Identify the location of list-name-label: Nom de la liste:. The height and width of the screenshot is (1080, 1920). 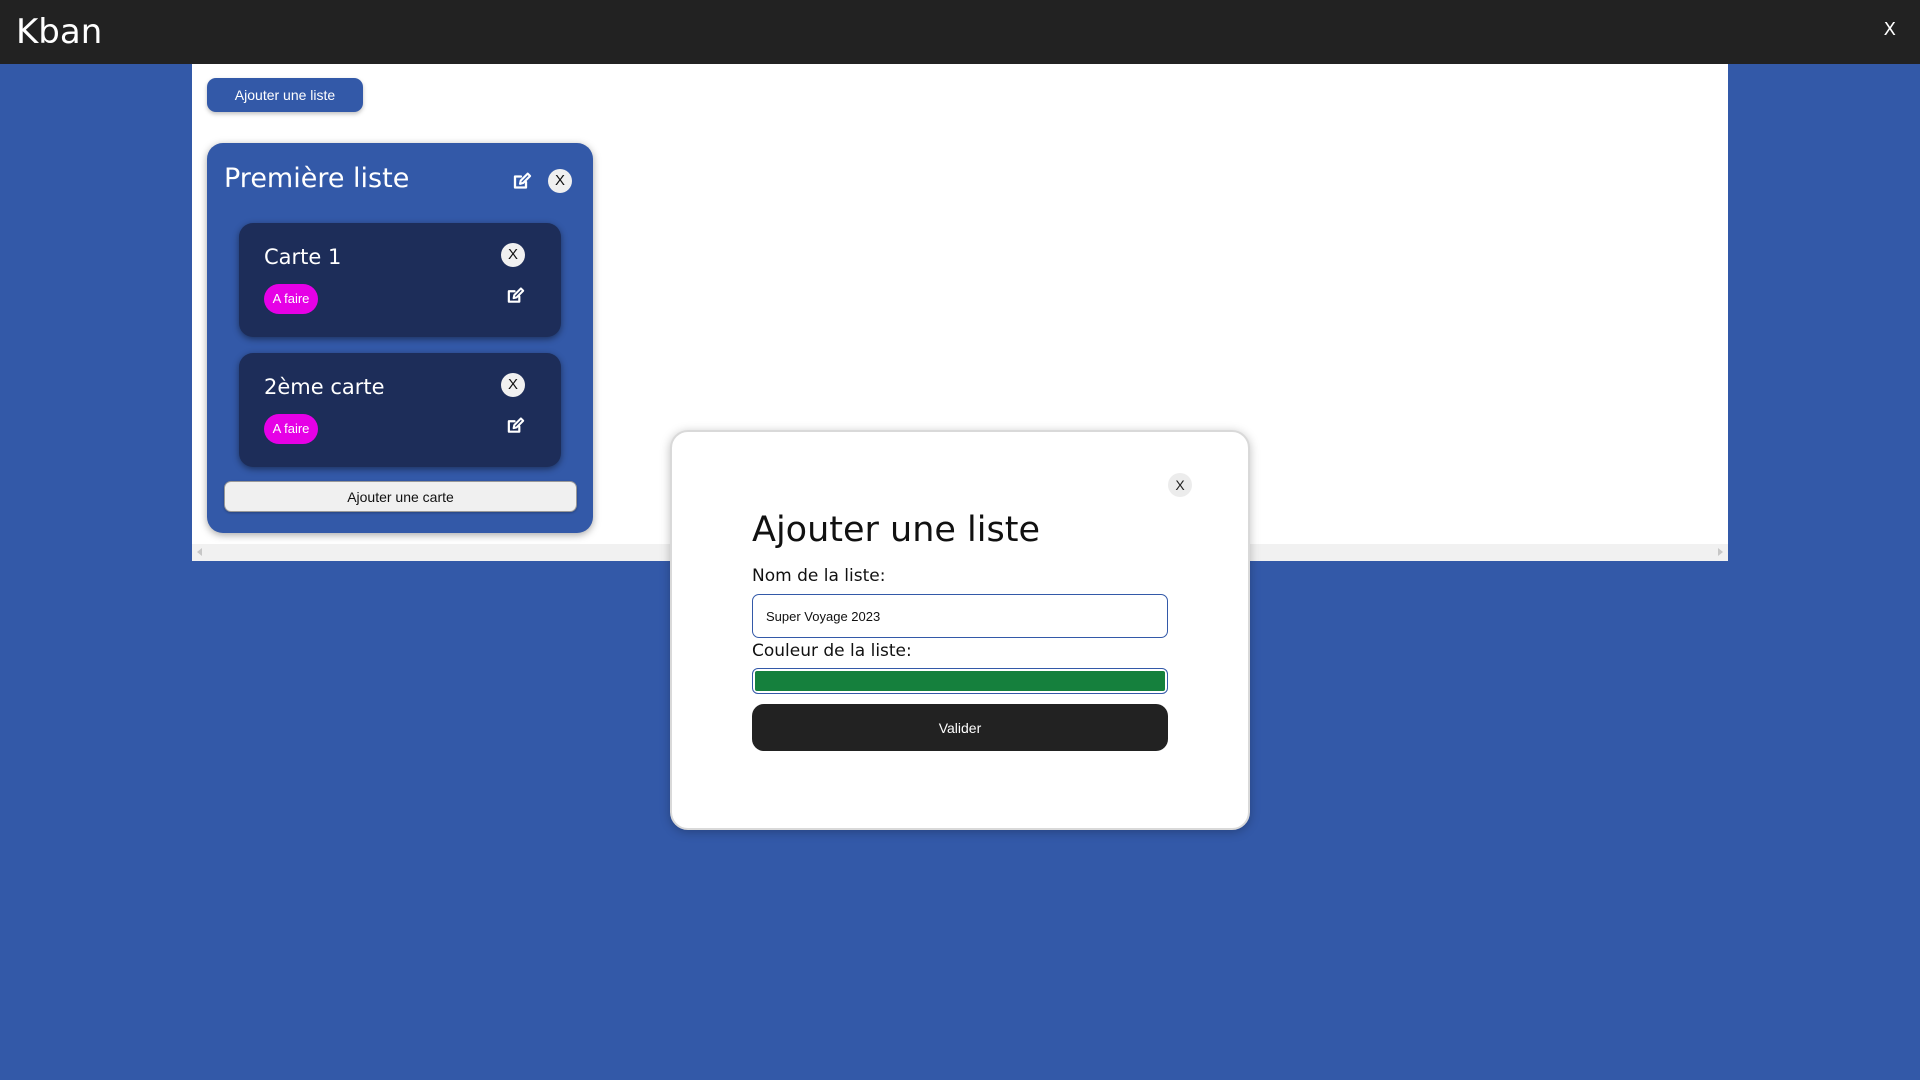
(819, 576).